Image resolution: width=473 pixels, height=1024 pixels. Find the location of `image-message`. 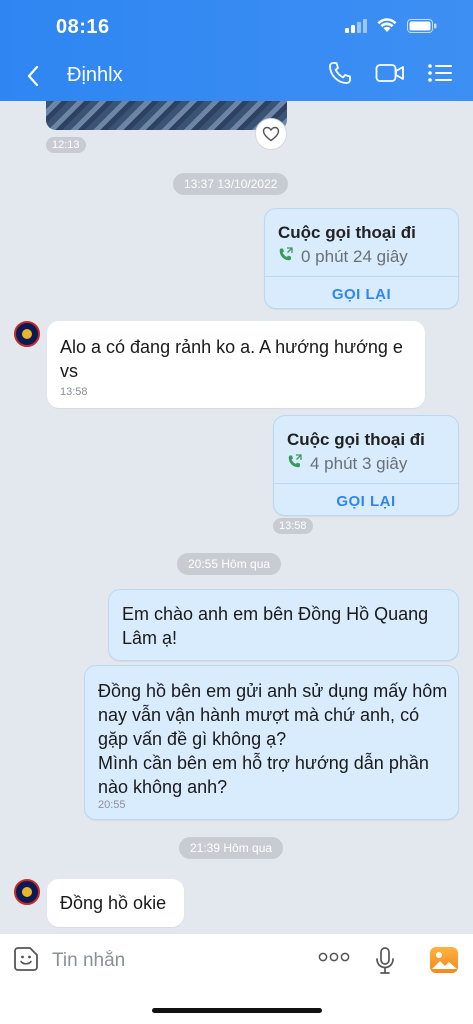

image-message is located at coordinates (166, 115).